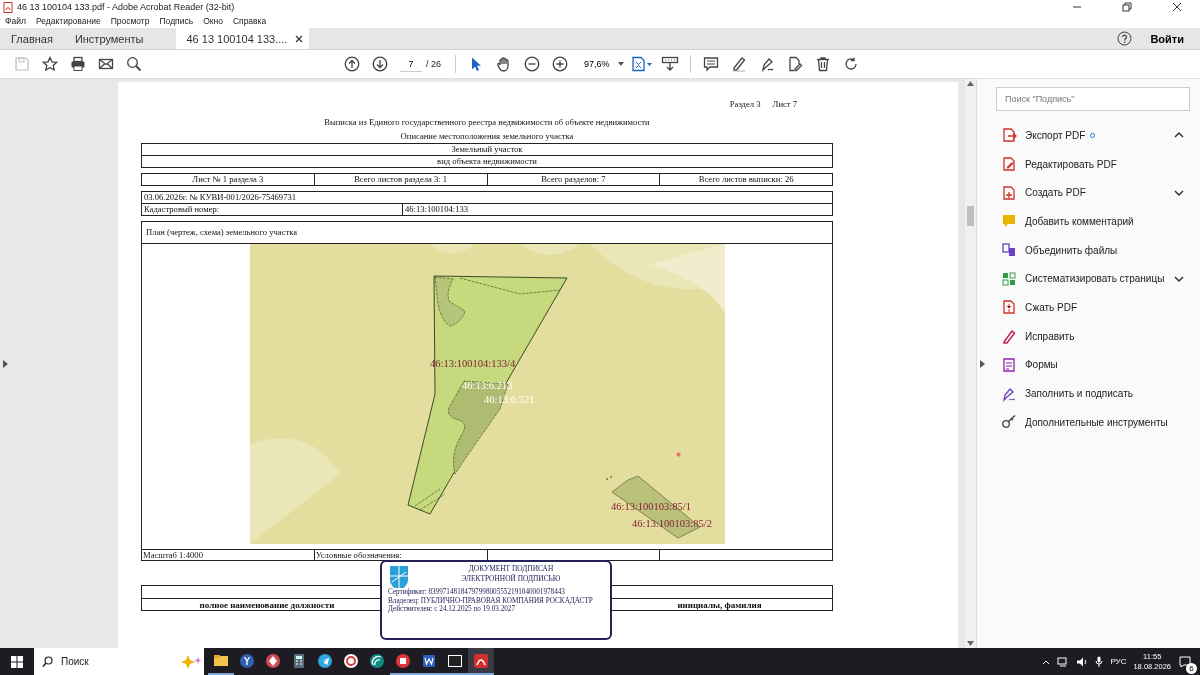  What do you see at coordinates (1099, 661) in the screenshot?
I see `microphone-icon` at bounding box center [1099, 661].